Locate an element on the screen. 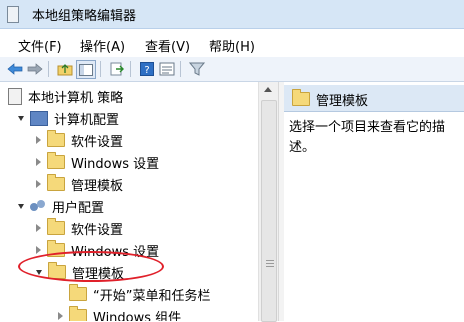 Image resolution: width=464 pixels, height=322 pixels. up-folder-icon is located at coordinates (65, 68).